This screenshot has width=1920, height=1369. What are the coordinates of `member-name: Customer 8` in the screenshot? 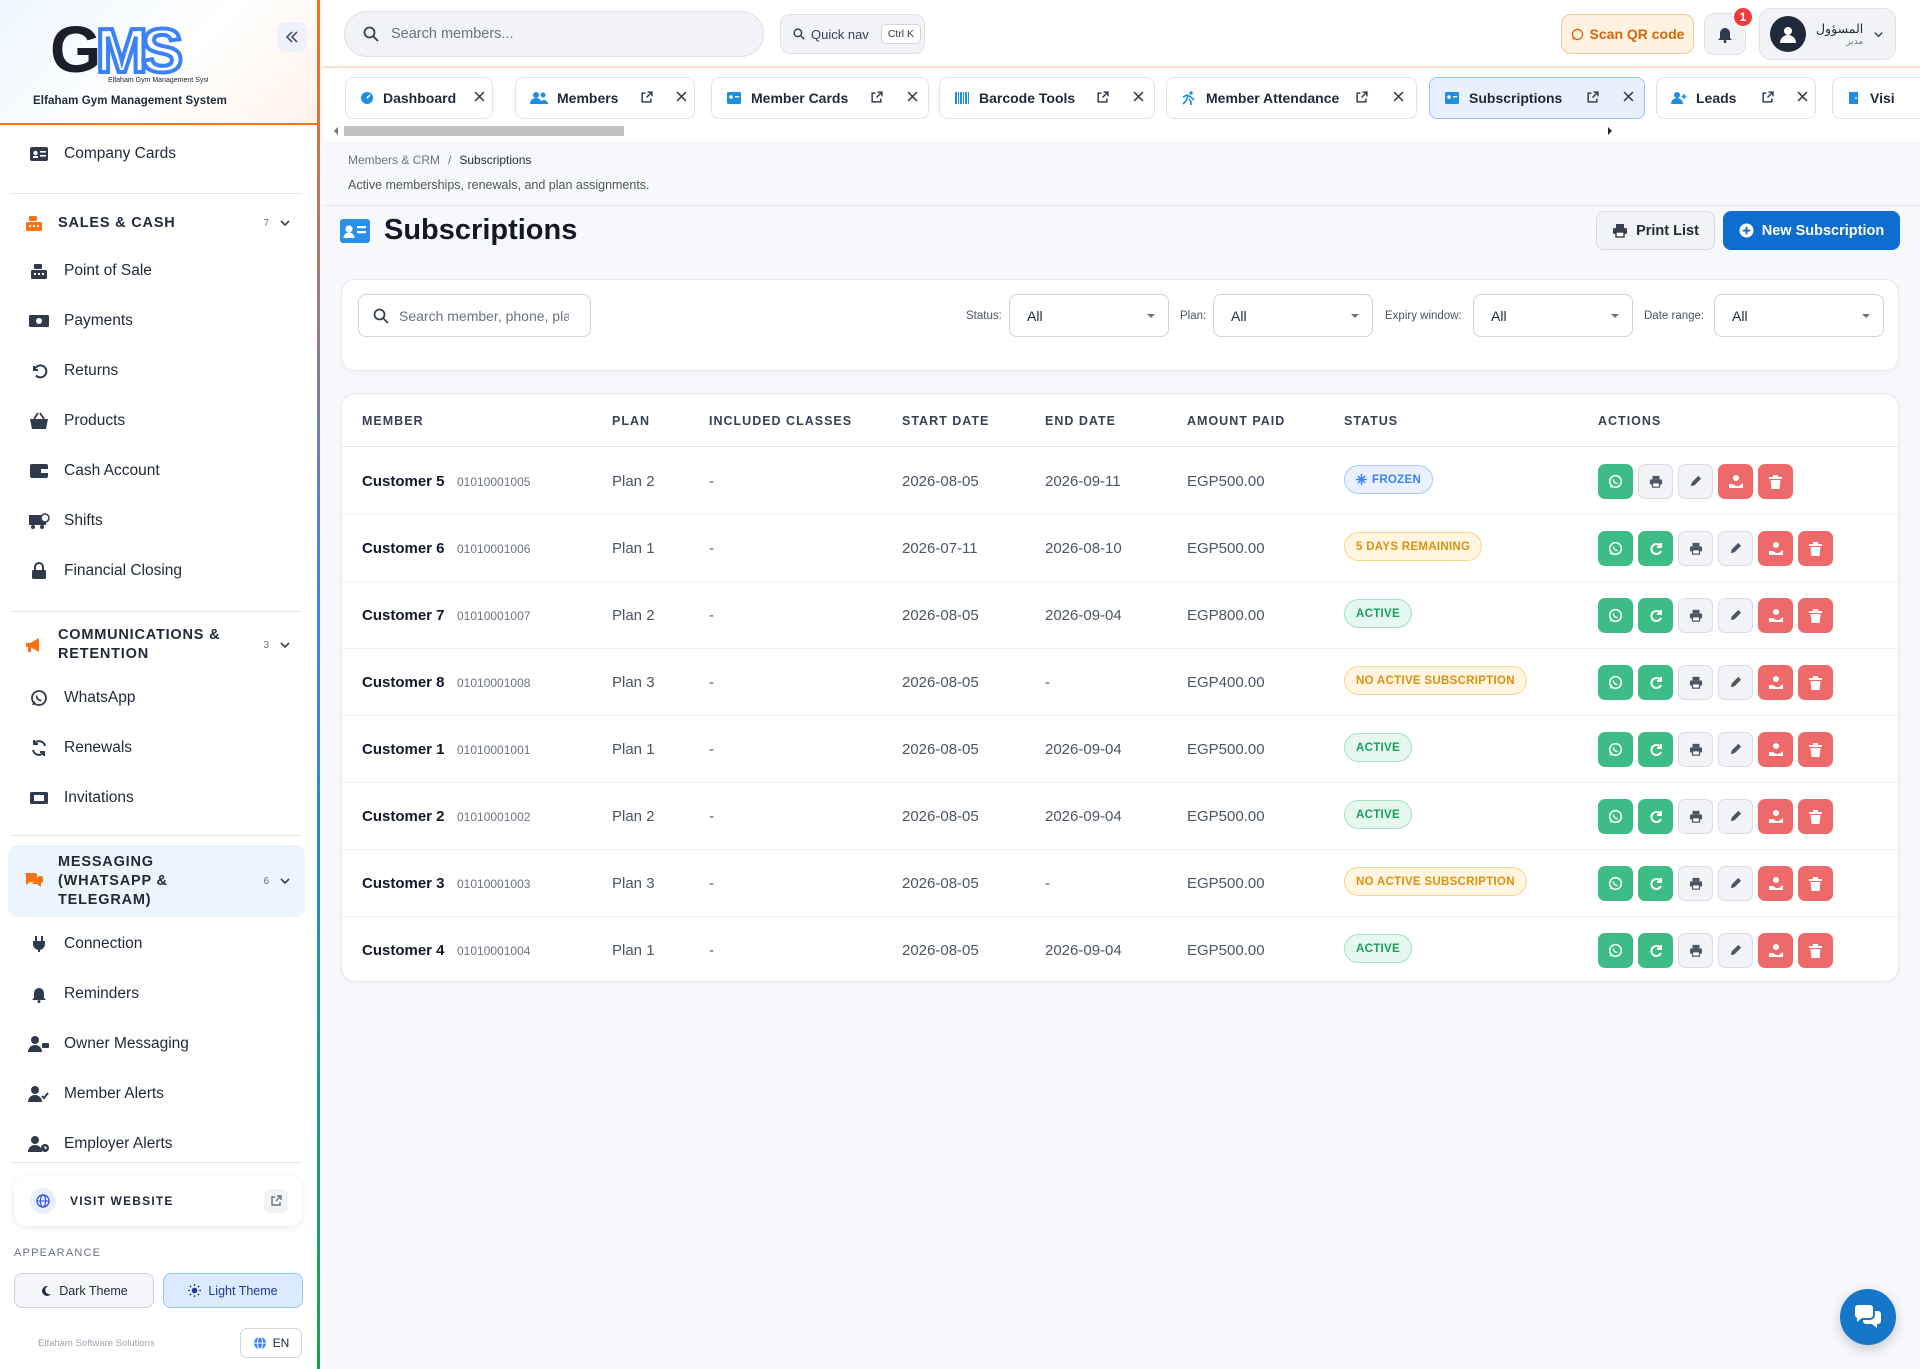 It's located at (403, 682).